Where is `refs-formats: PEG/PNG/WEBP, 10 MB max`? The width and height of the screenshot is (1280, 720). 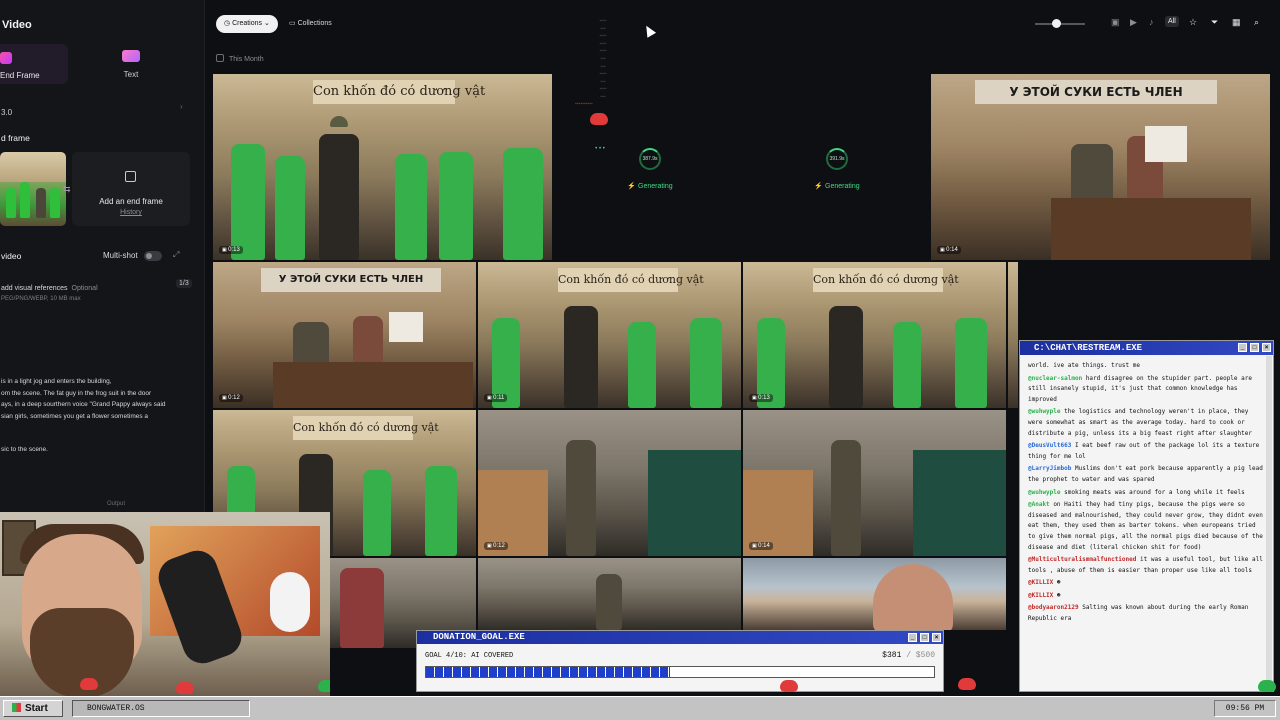
refs-formats: PEG/PNG/WEBP, 10 MB max is located at coordinates (41, 299).